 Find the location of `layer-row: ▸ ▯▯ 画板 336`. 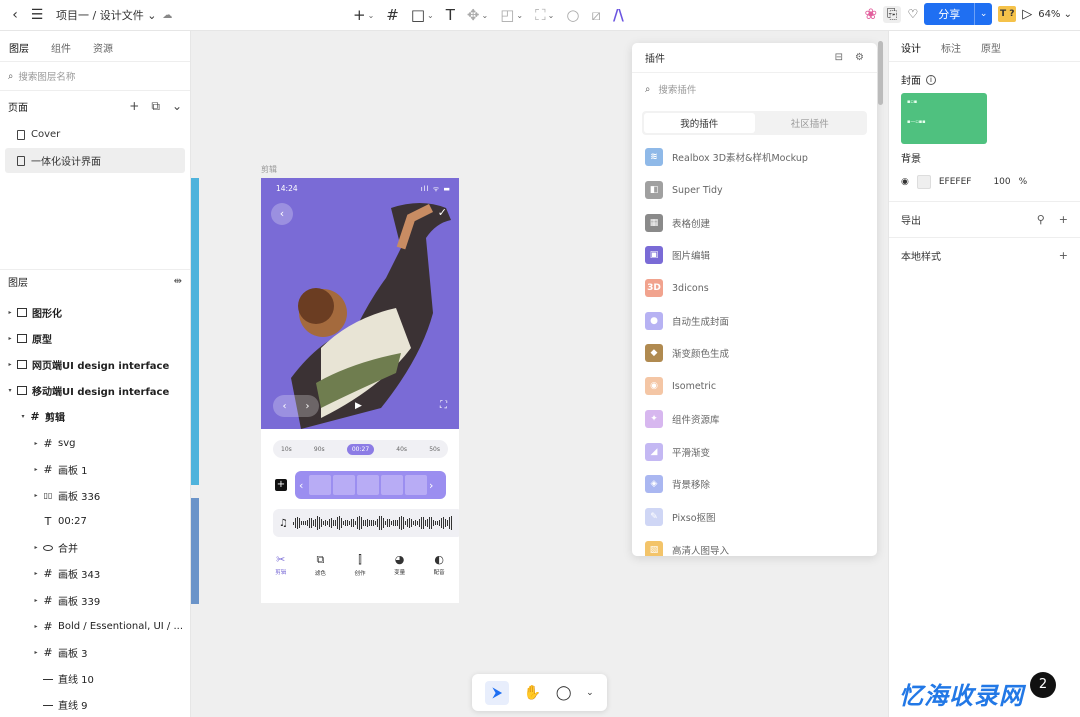

layer-row: ▸ ▯▯ 画板 336 is located at coordinates (95, 495).